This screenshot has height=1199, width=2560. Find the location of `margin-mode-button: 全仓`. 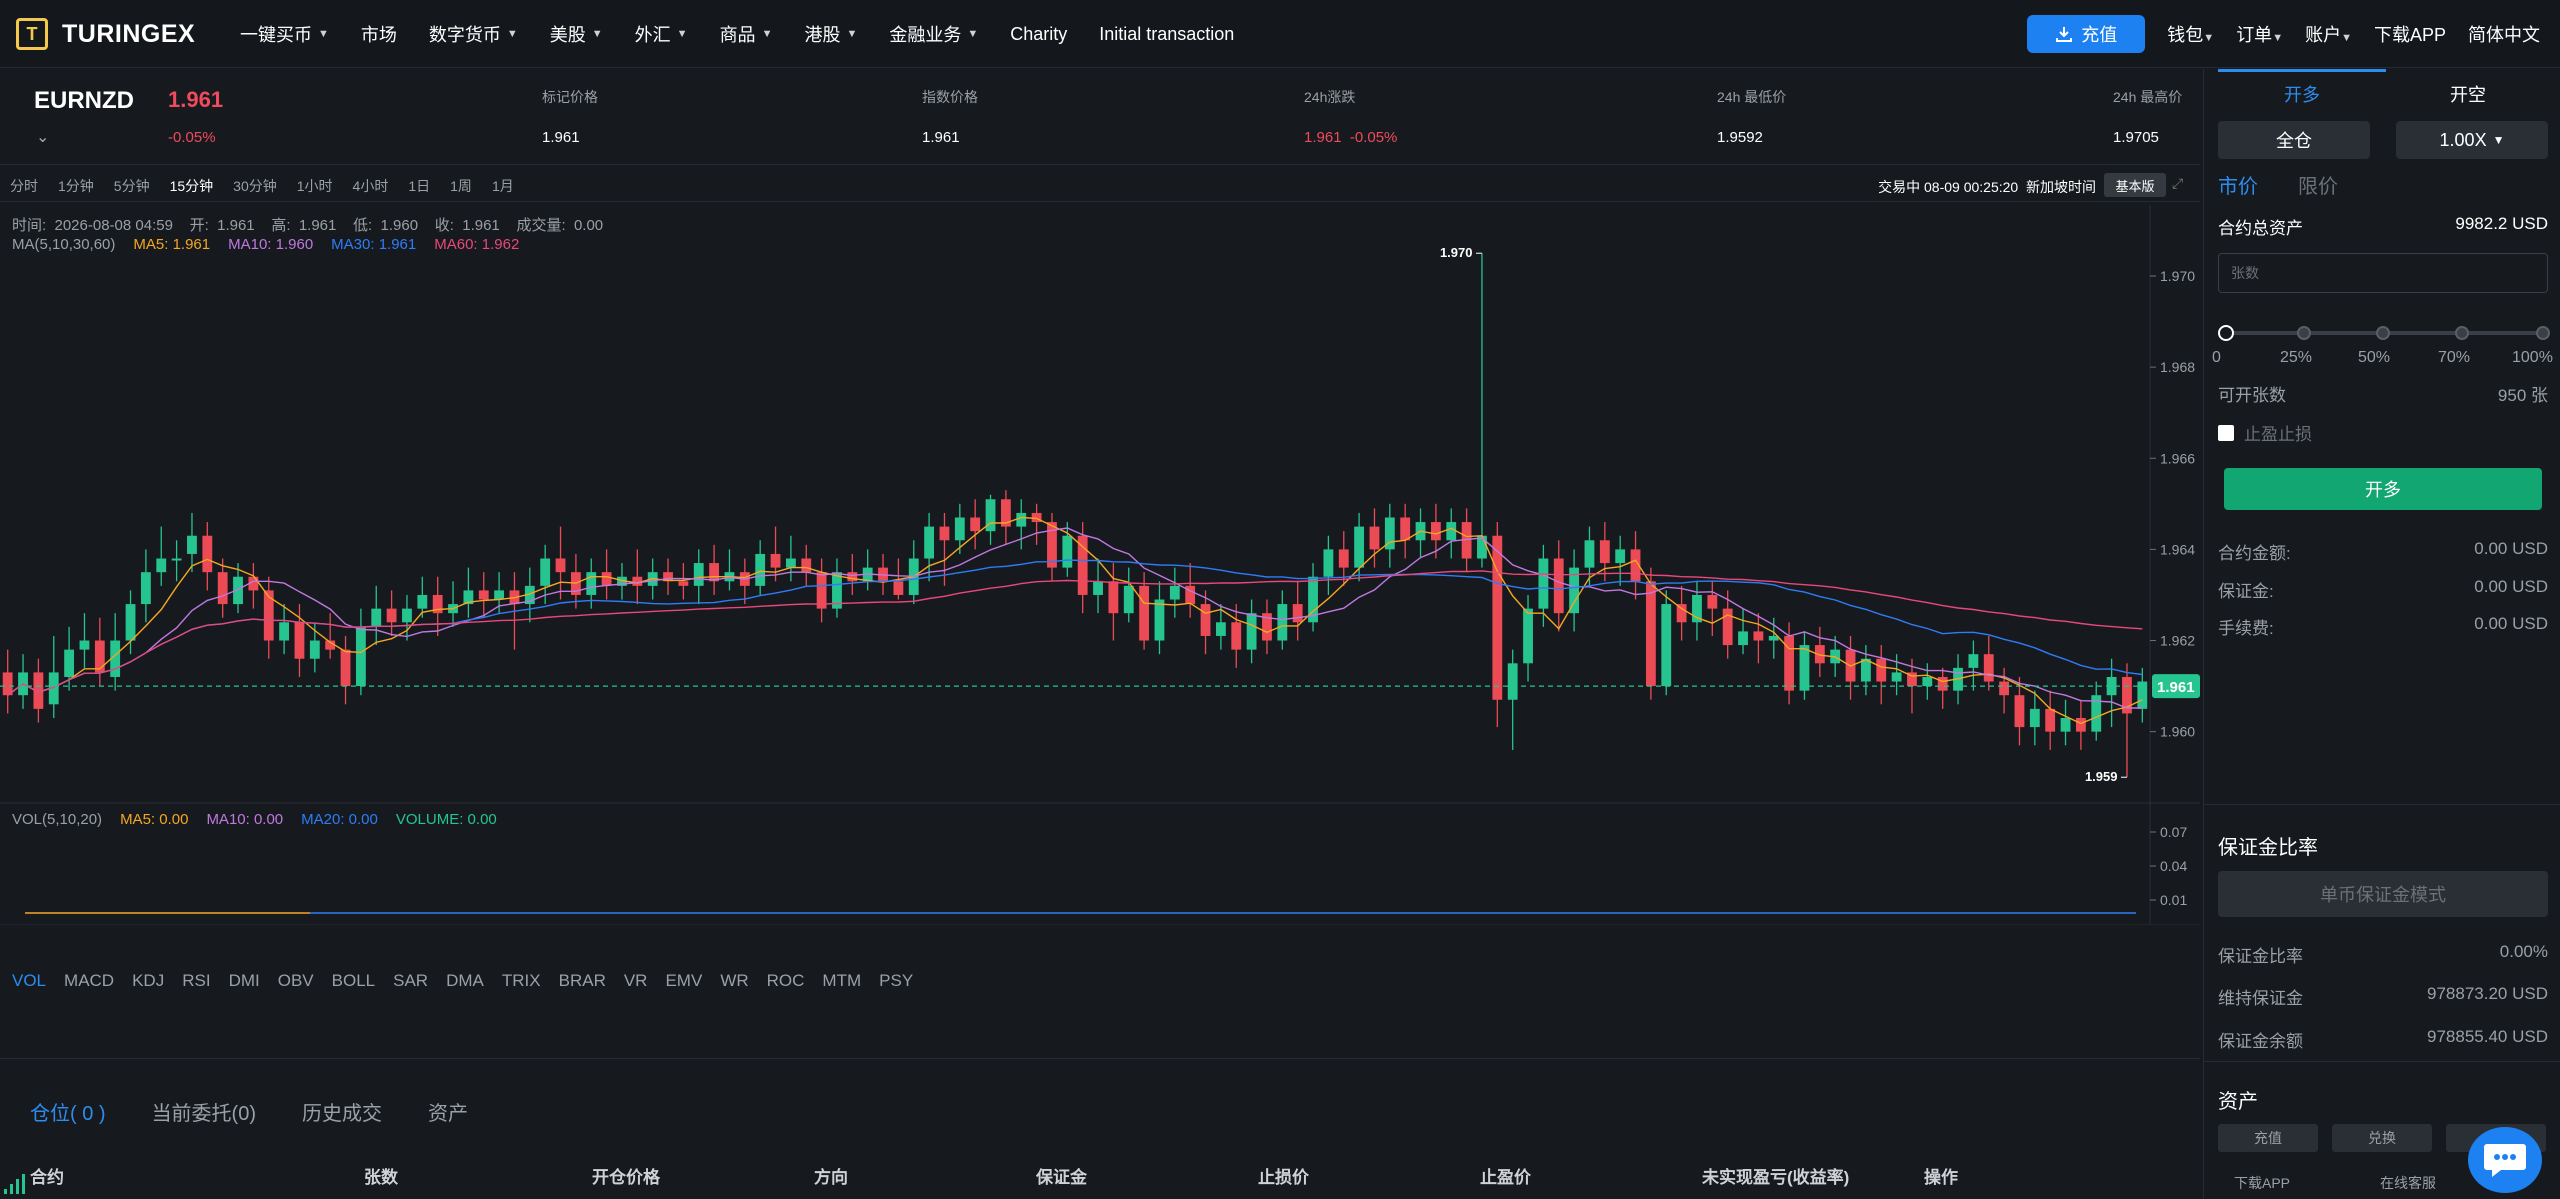

margin-mode-button: 全仓 is located at coordinates (2294, 140).